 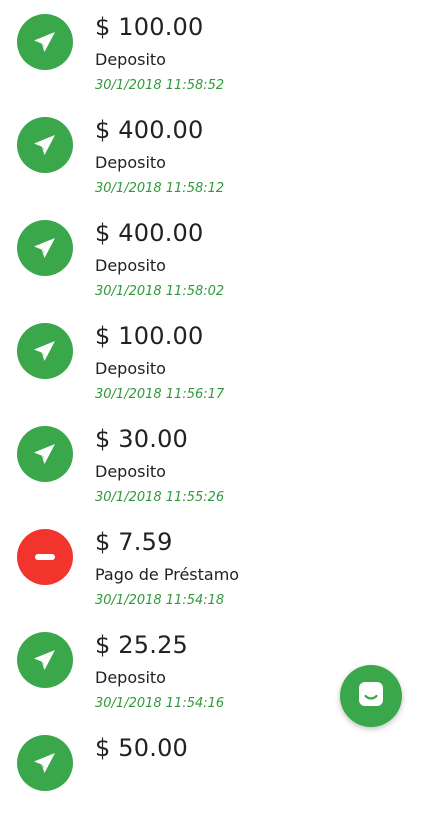 What do you see at coordinates (211, 51) in the screenshot?
I see `transaction-row: $ 100.00 Deposito 30/1/2018 11:58:52` at bounding box center [211, 51].